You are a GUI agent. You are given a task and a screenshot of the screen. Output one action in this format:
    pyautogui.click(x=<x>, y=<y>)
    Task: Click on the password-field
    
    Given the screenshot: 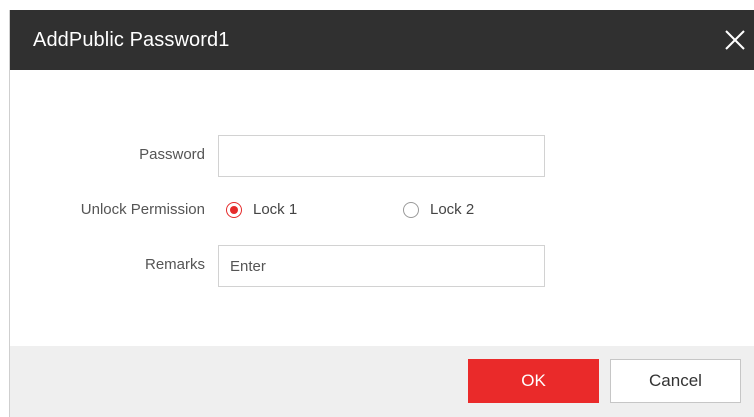 What is the action you would take?
    pyautogui.click(x=381, y=156)
    